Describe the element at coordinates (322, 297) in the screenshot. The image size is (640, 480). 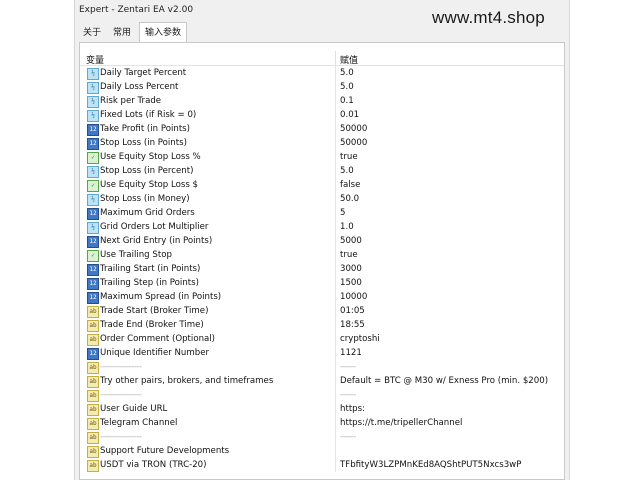
I see `parameter-row: 12 Maximum Spread (in Points) 10000` at that location.